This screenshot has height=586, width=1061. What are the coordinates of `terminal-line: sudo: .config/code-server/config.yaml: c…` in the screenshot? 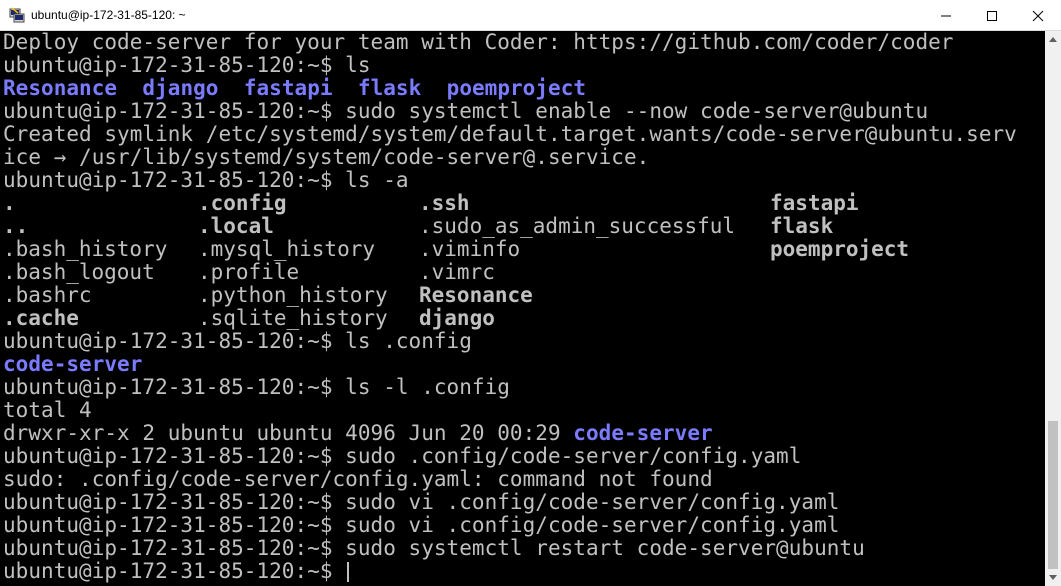 It's located at (358, 479).